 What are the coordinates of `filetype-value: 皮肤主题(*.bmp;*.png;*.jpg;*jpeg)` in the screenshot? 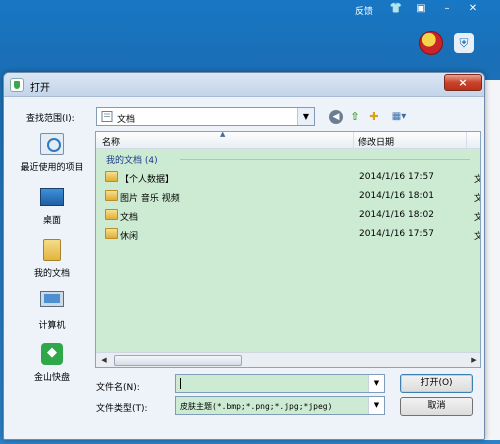 It's located at (256, 406).